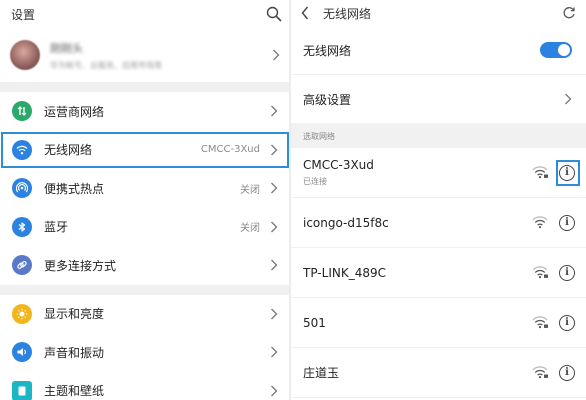  What do you see at coordinates (165, 55) in the screenshot?
I see `profile-text: 刚刚头 华为帐号、云服务、应用市场等` at bounding box center [165, 55].